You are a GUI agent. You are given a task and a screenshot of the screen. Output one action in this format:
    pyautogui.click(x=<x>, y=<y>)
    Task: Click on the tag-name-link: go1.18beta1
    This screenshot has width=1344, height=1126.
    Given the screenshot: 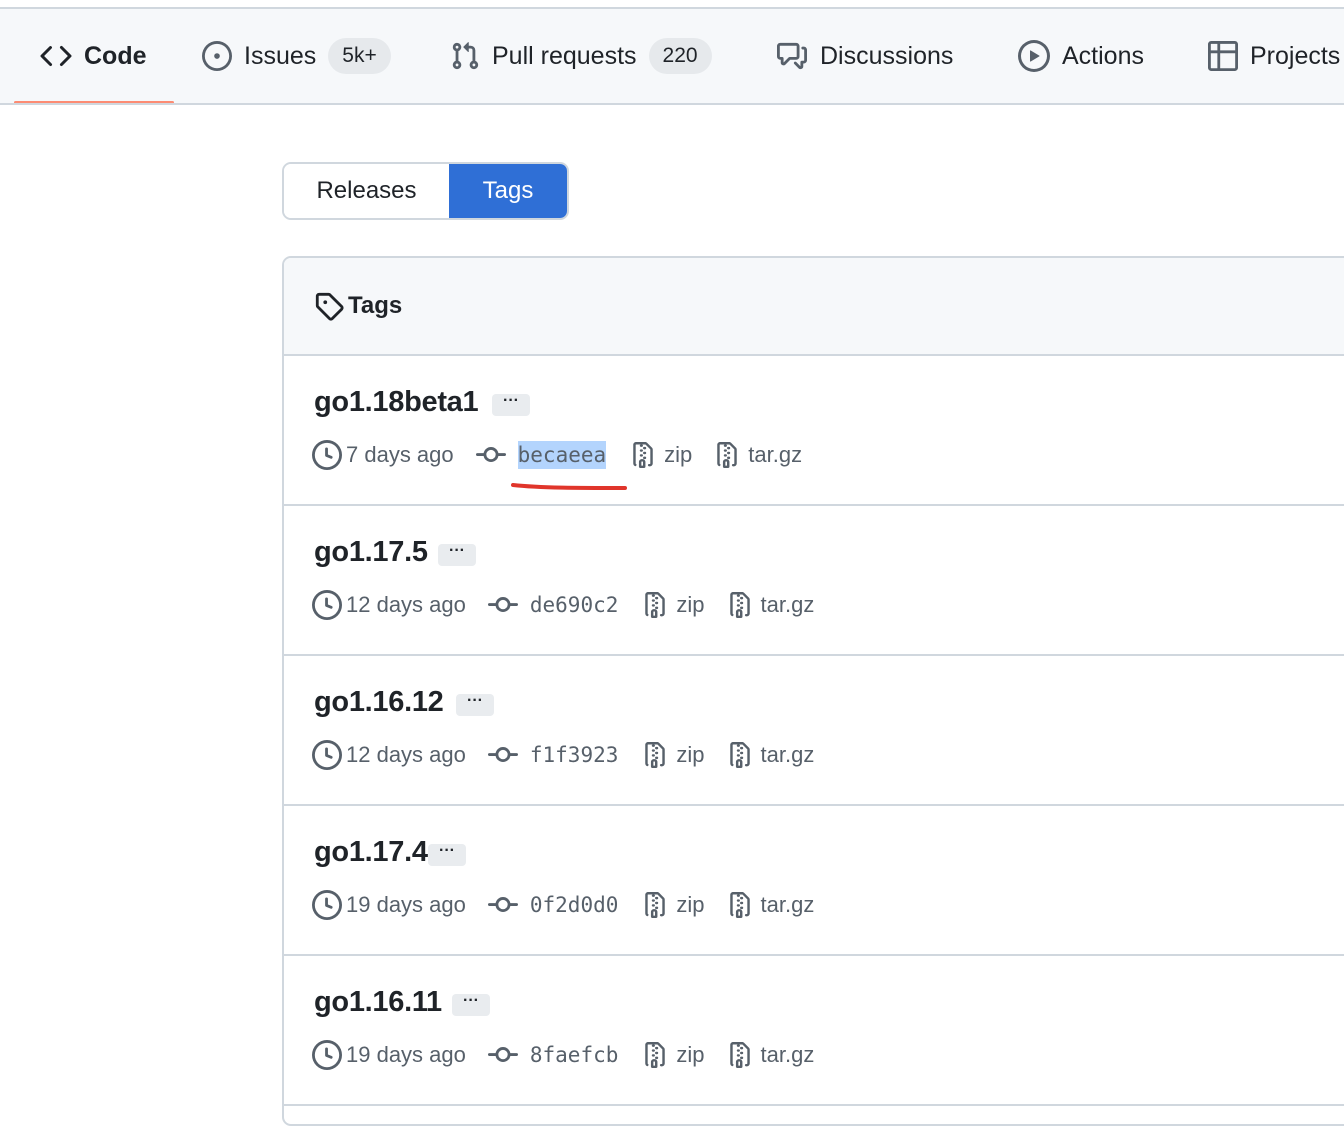 What is the action you would take?
    pyautogui.click(x=396, y=402)
    